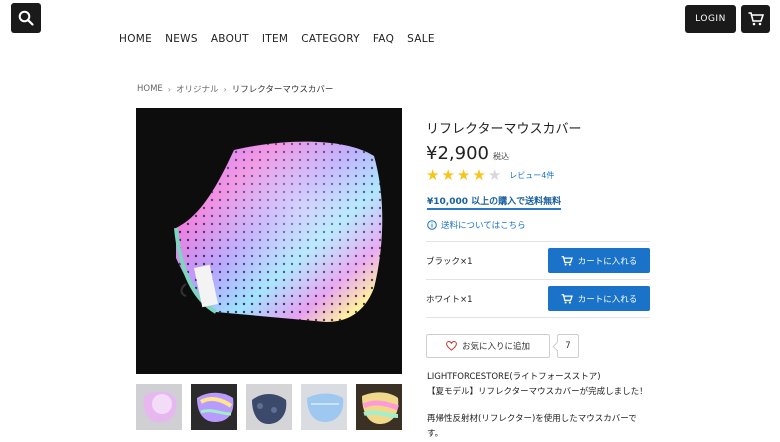  Describe the element at coordinates (383, 39) in the screenshot. I see `nav-faq: FAQ` at that location.